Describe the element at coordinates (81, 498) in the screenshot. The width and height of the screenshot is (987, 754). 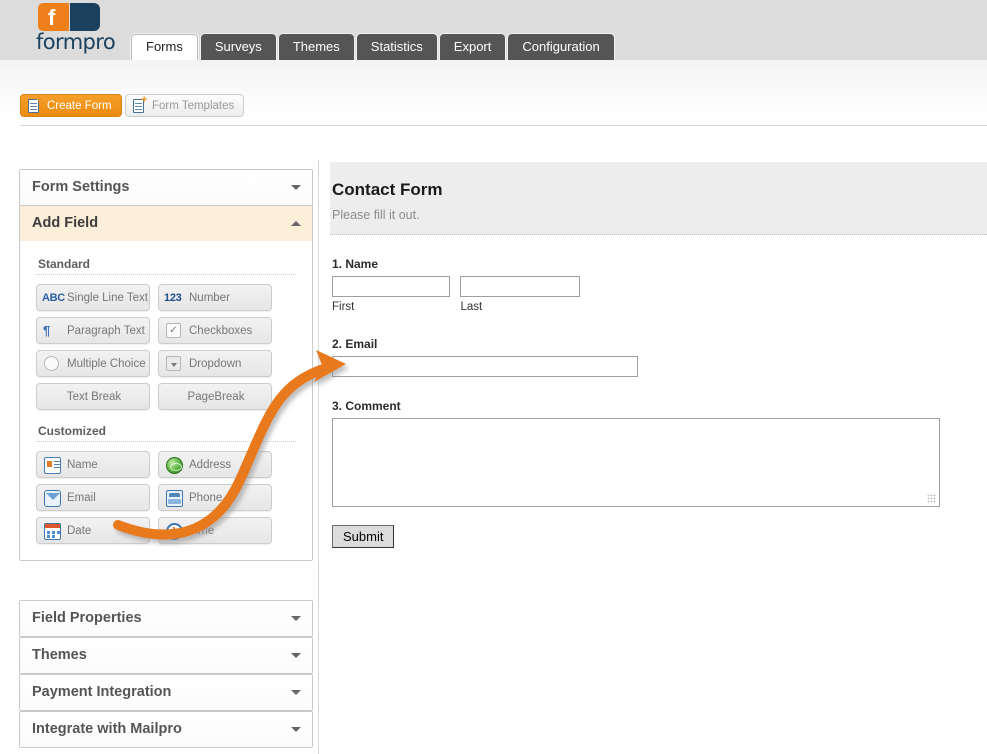
I see `field-label: Email` at that location.